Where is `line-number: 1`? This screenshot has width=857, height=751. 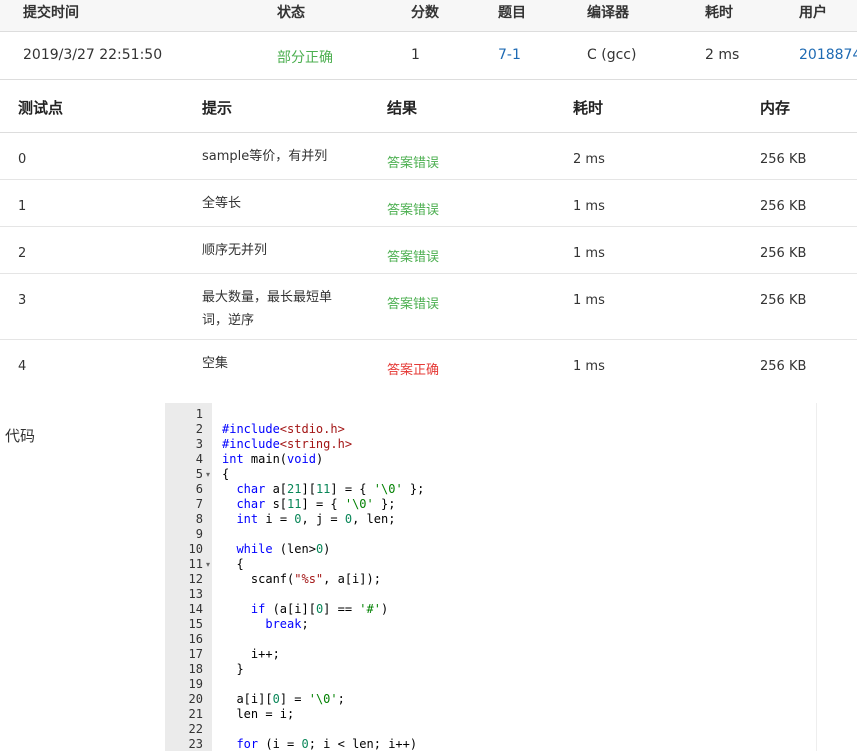
line-number: 1 is located at coordinates (199, 414).